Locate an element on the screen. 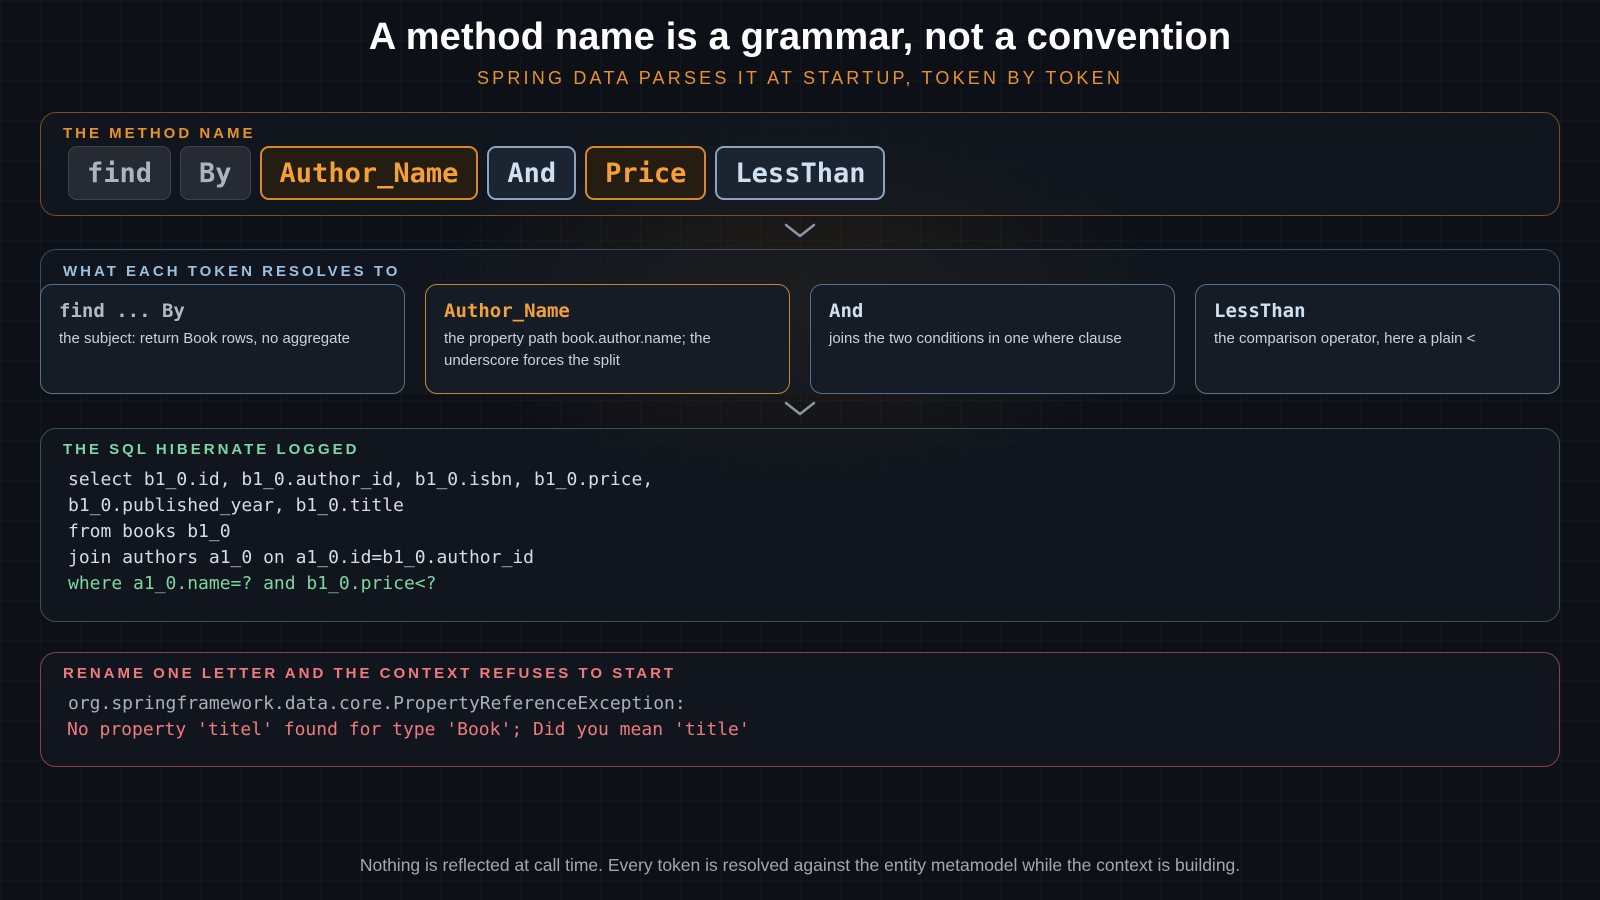 The height and width of the screenshot is (900, 1600). token-by: By is located at coordinates (215, 173).